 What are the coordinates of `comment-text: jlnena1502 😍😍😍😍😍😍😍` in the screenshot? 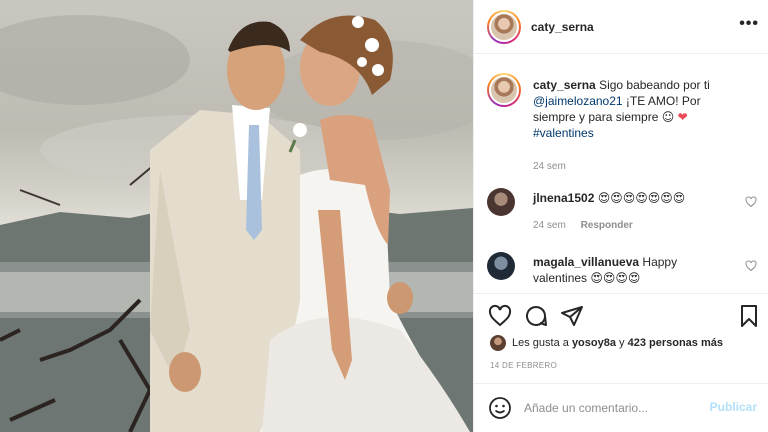 It's located at (633, 198).